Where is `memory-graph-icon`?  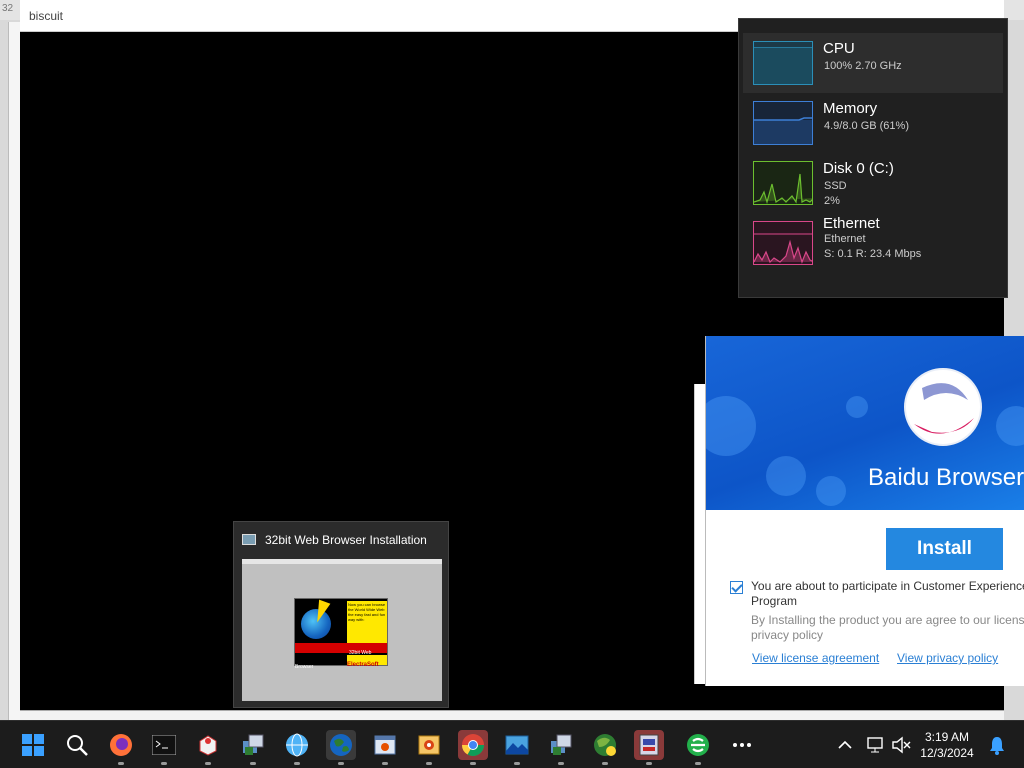
memory-graph-icon is located at coordinates (783, 123).